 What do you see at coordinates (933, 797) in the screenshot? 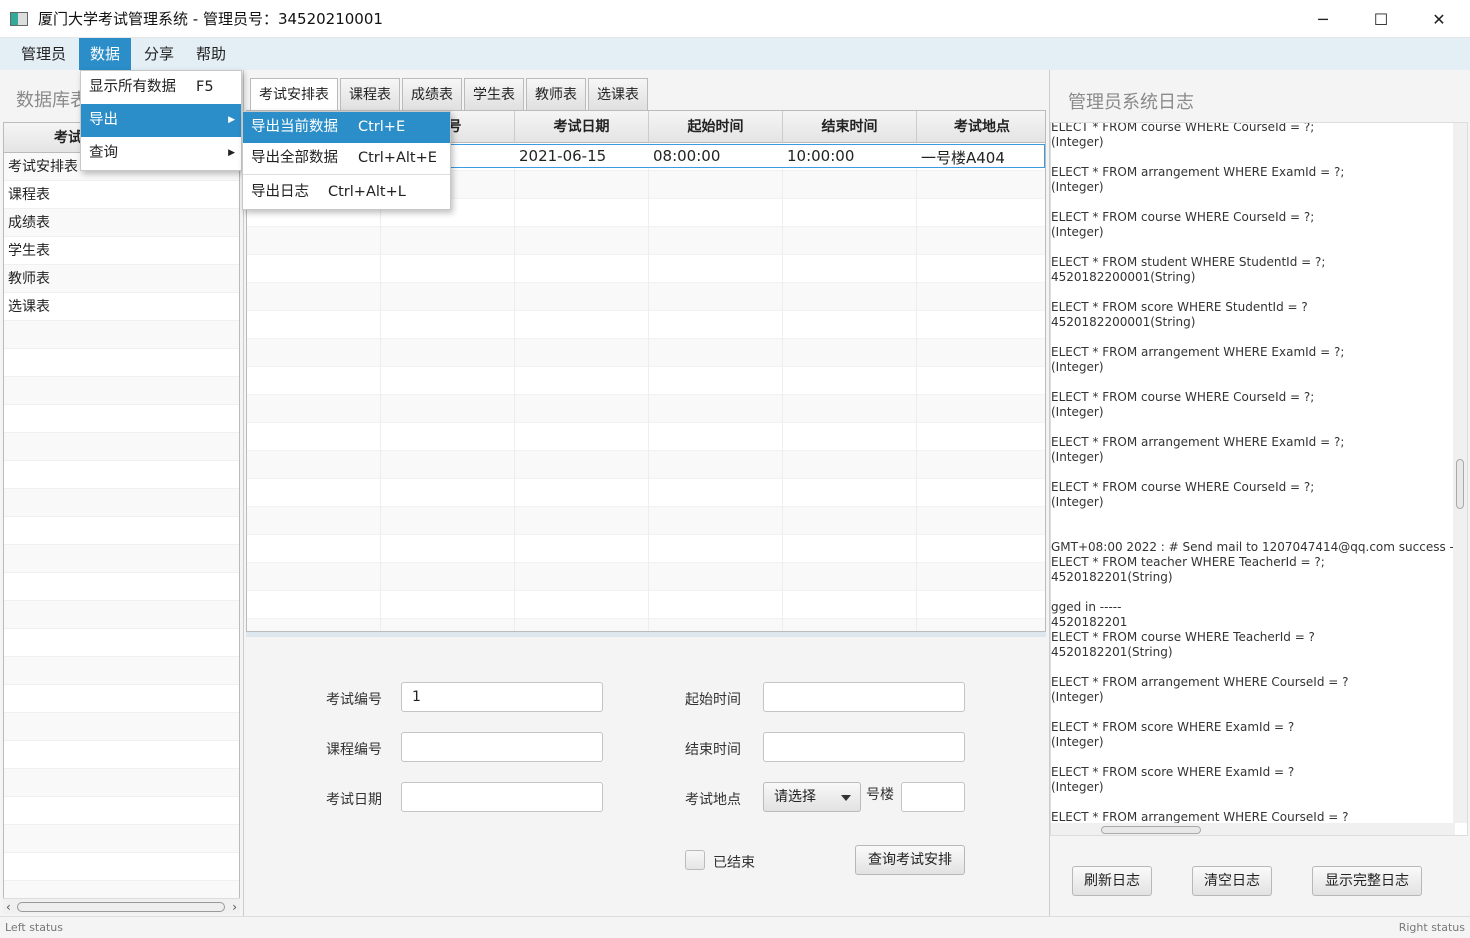
I see `room-field` at bounding box center [933, 797].